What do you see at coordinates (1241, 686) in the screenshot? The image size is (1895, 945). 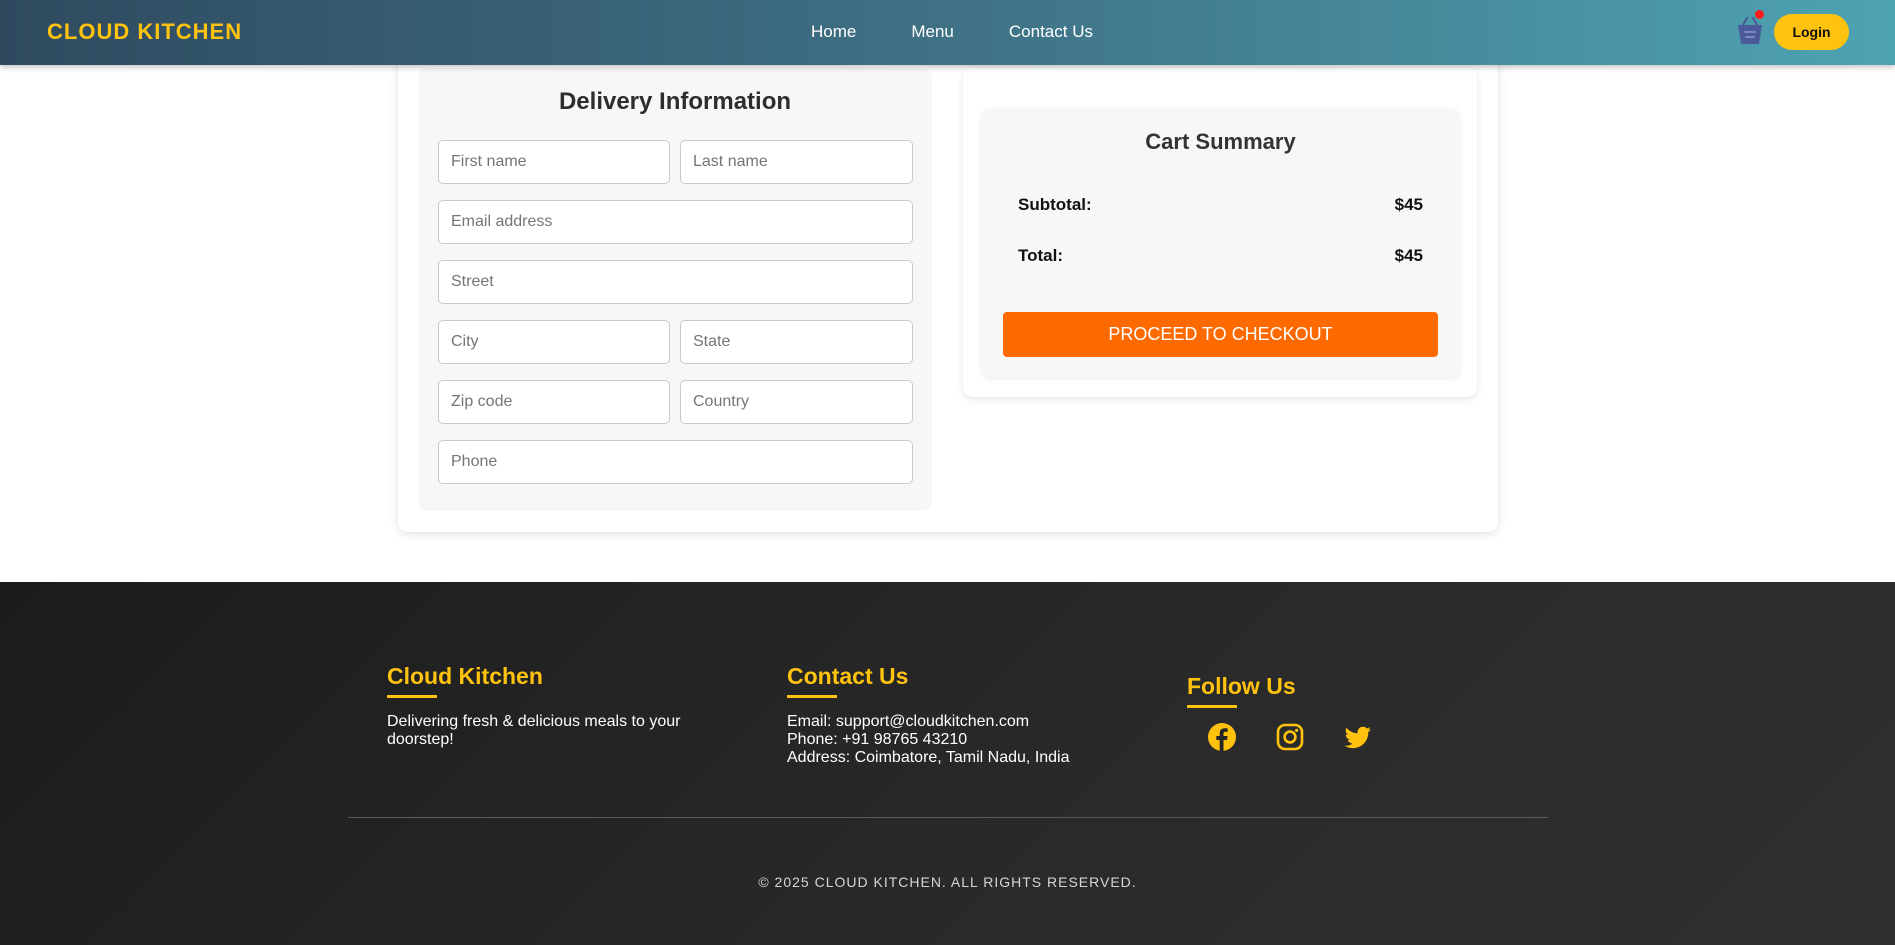 I see `footer-follow-heading: Follow Us` at bounding box center [1241, 686].